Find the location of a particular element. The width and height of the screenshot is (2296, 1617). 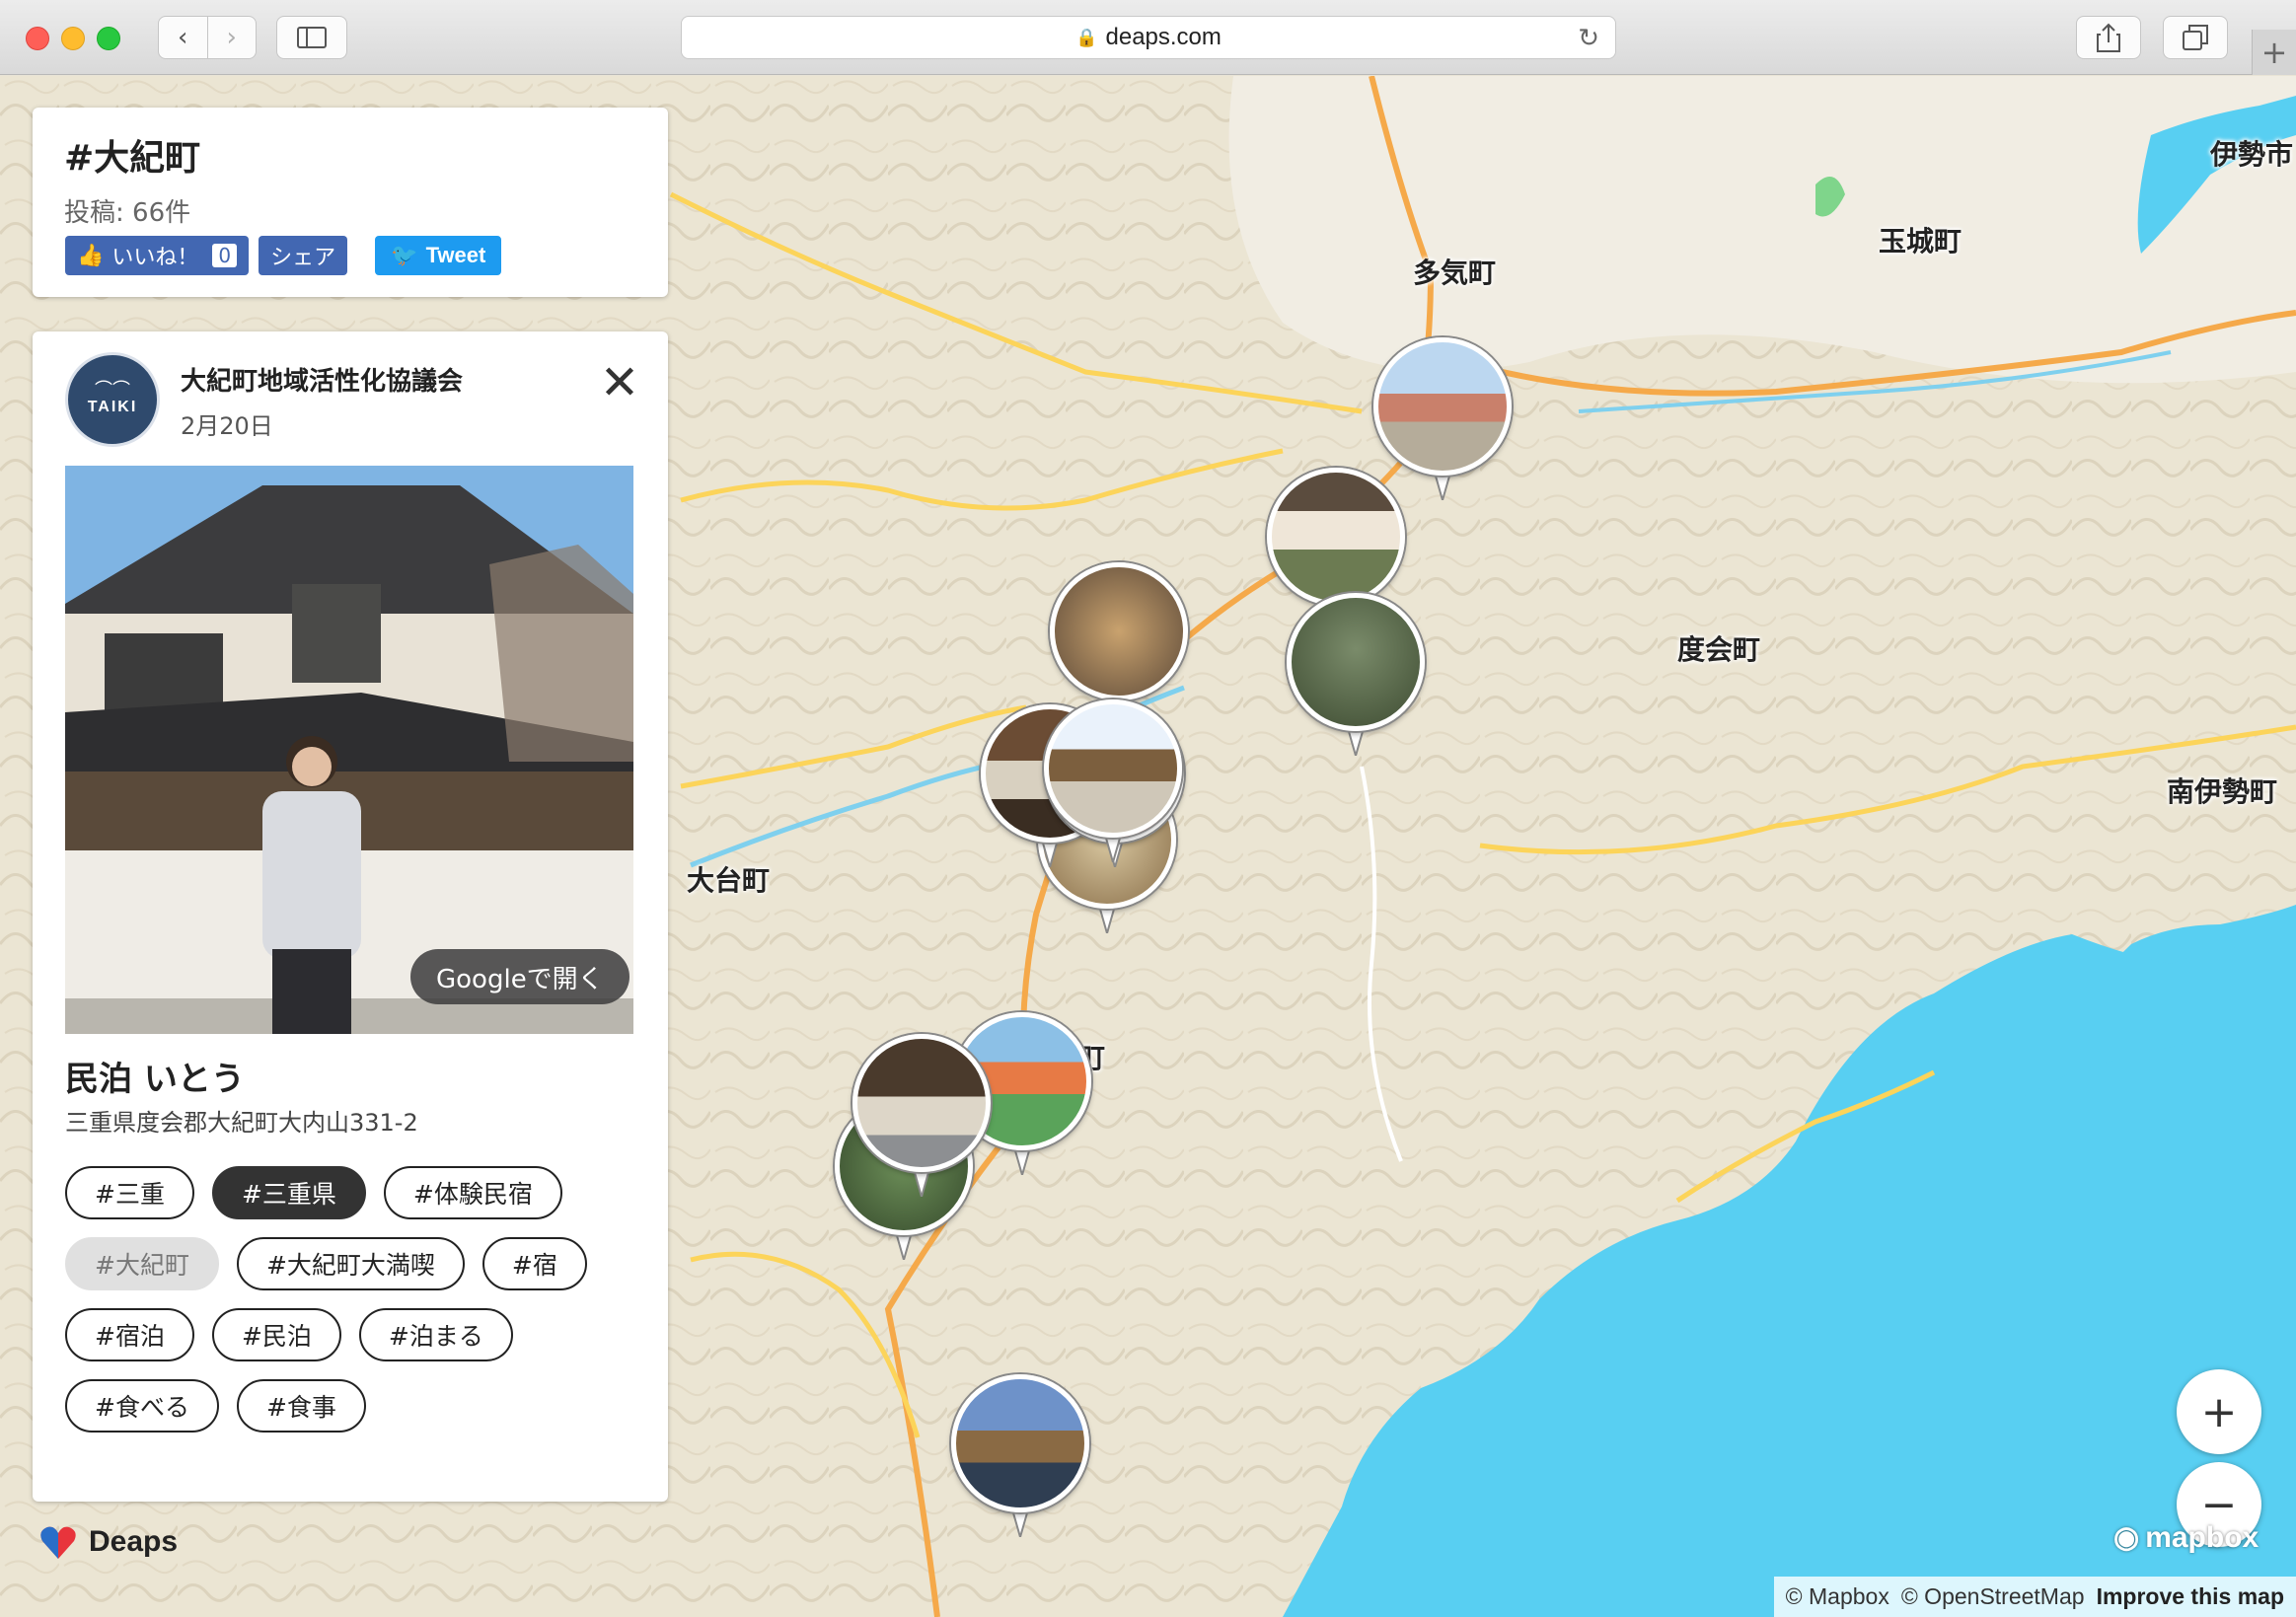

mountain-icon: ⌒⌒ is located at coordinates (113, 390).